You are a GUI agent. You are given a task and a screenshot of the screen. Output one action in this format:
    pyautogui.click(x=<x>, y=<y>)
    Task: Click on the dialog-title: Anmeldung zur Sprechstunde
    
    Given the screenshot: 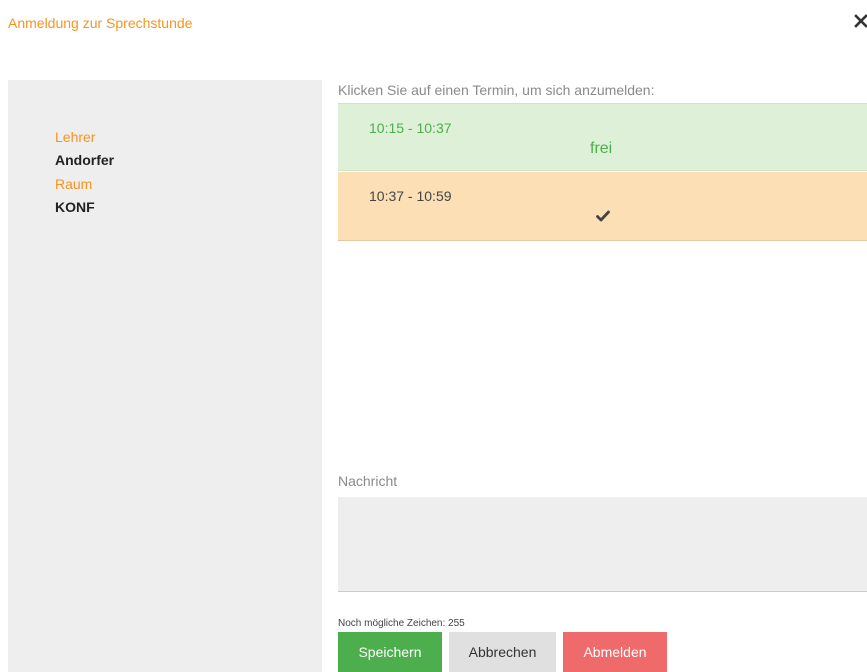 What is the action you would take?
    pyautogui.click(x=100, y=23)
    